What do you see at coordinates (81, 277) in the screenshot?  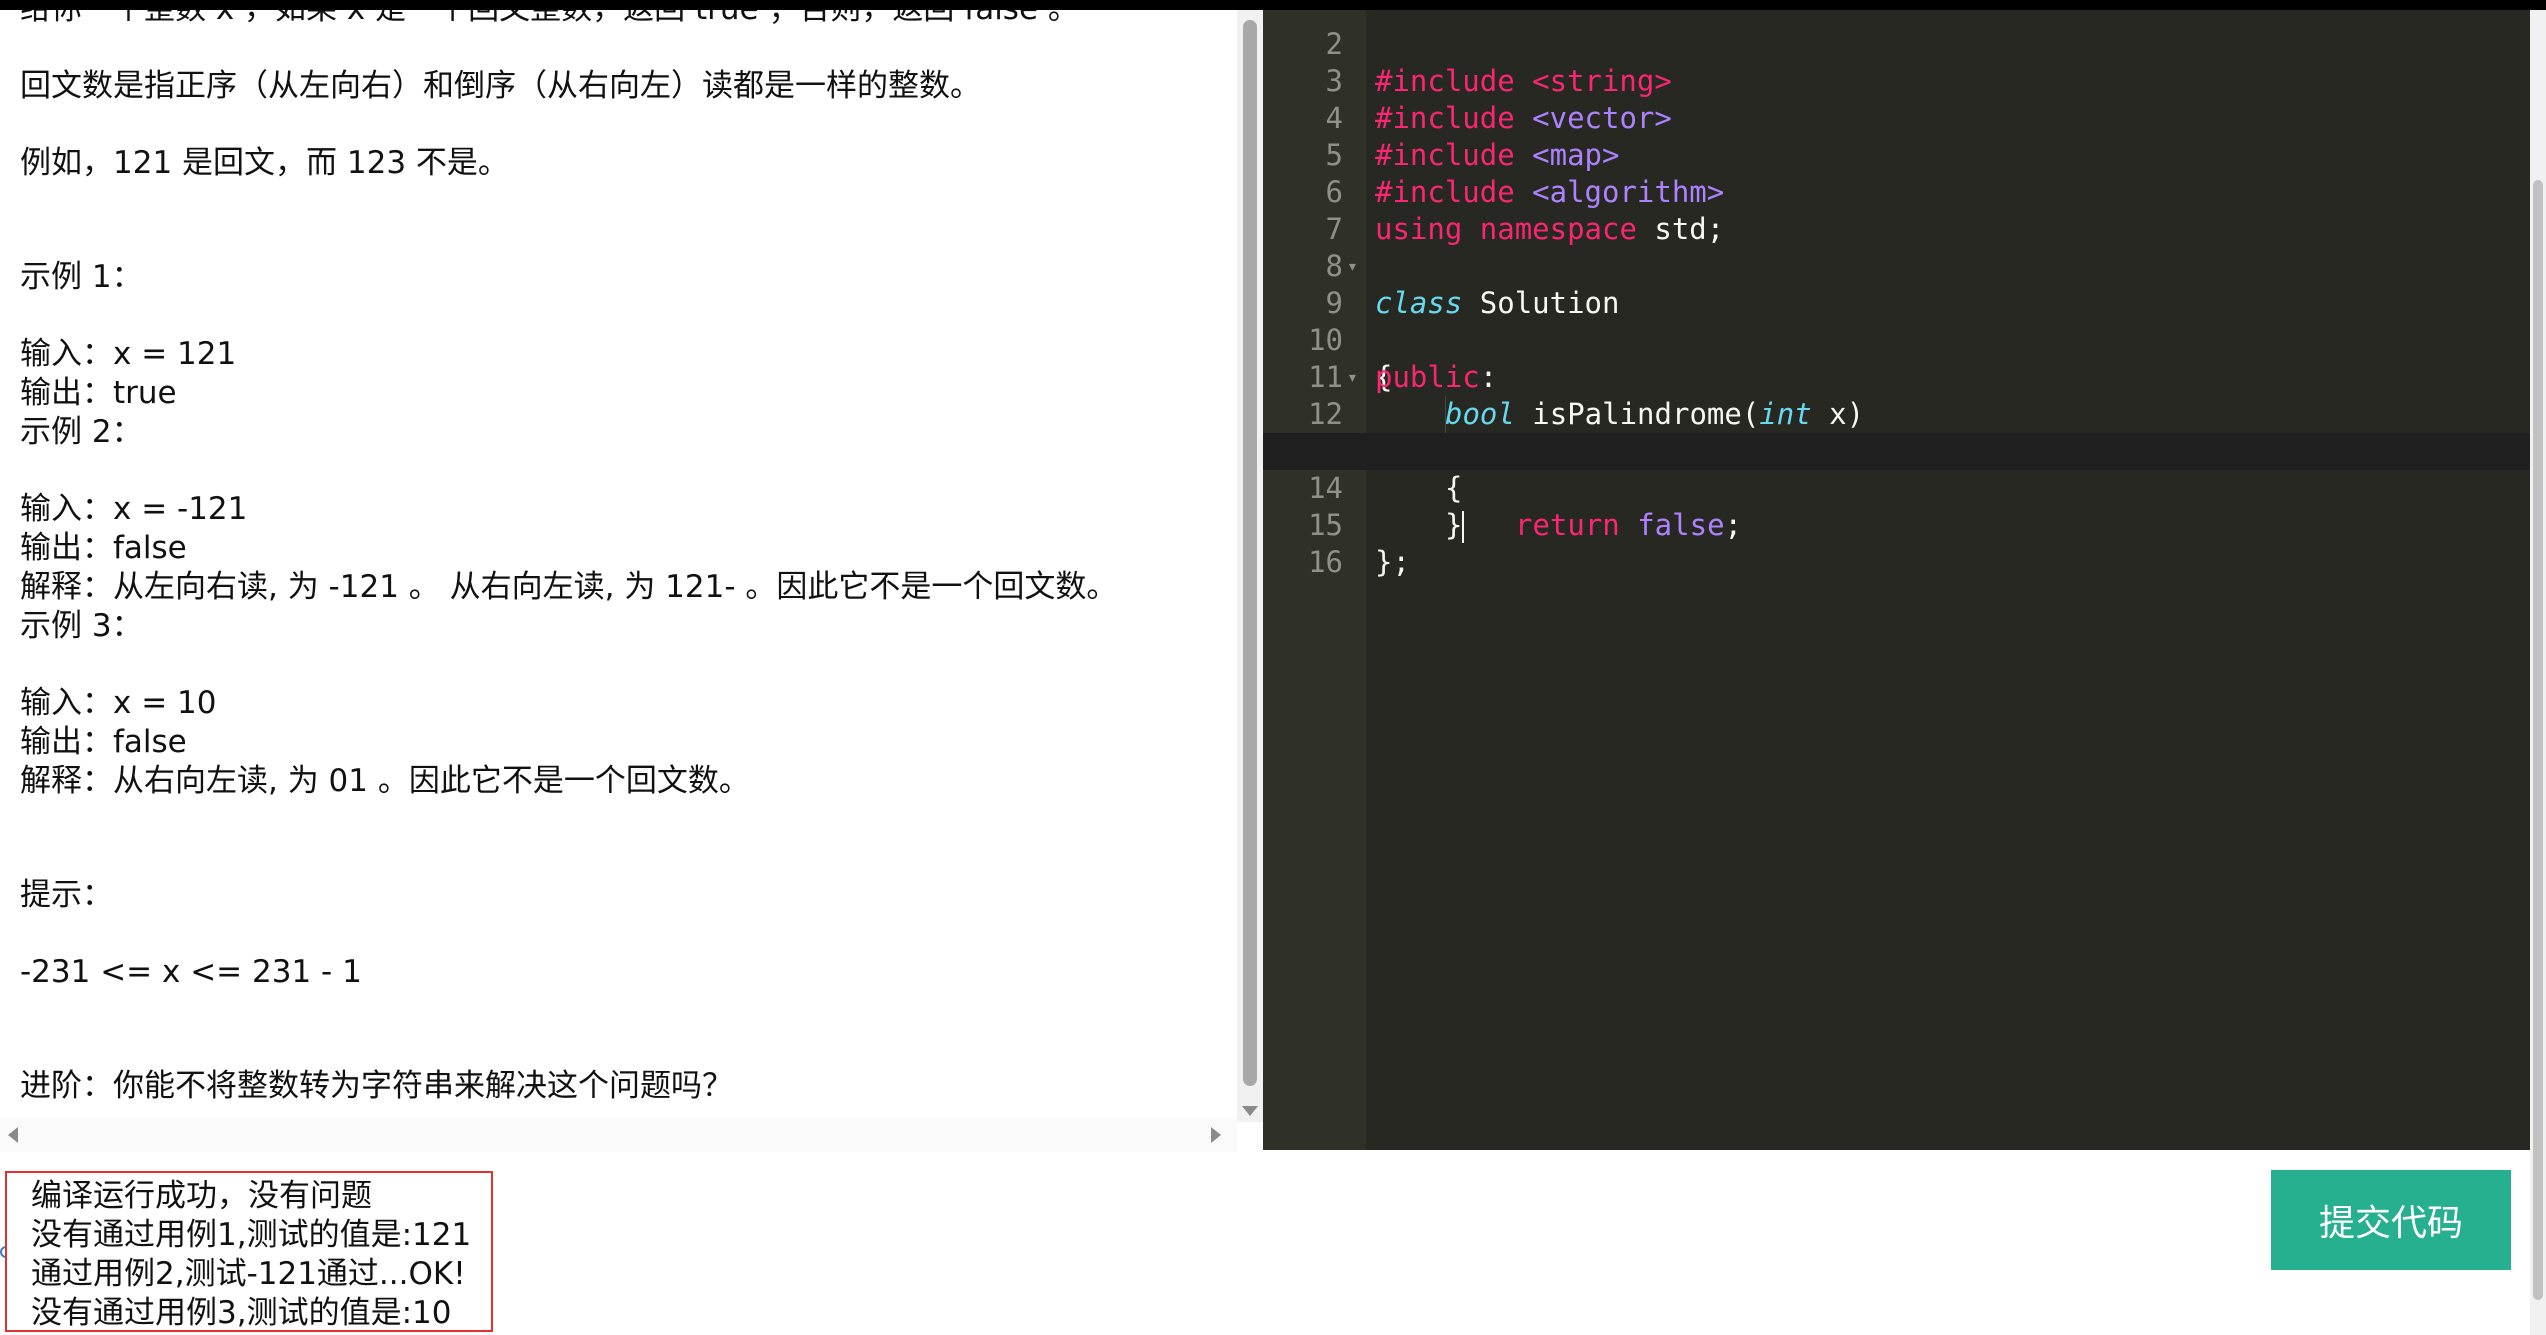 I see `example-heading: 示例 1：` at bounding box center [81, 277].